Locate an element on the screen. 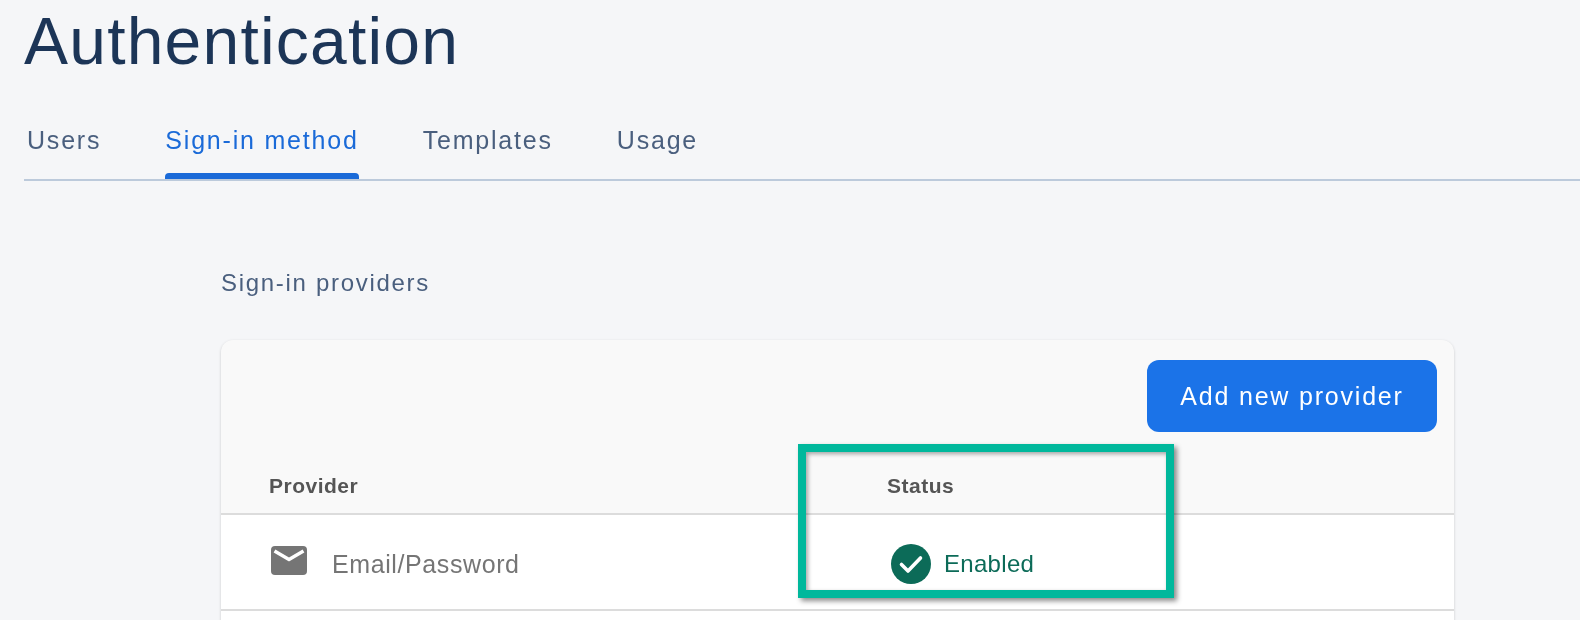 This screenshot has height=620, width=1580. status-text: Enabled is located at coordinates (989, 564).